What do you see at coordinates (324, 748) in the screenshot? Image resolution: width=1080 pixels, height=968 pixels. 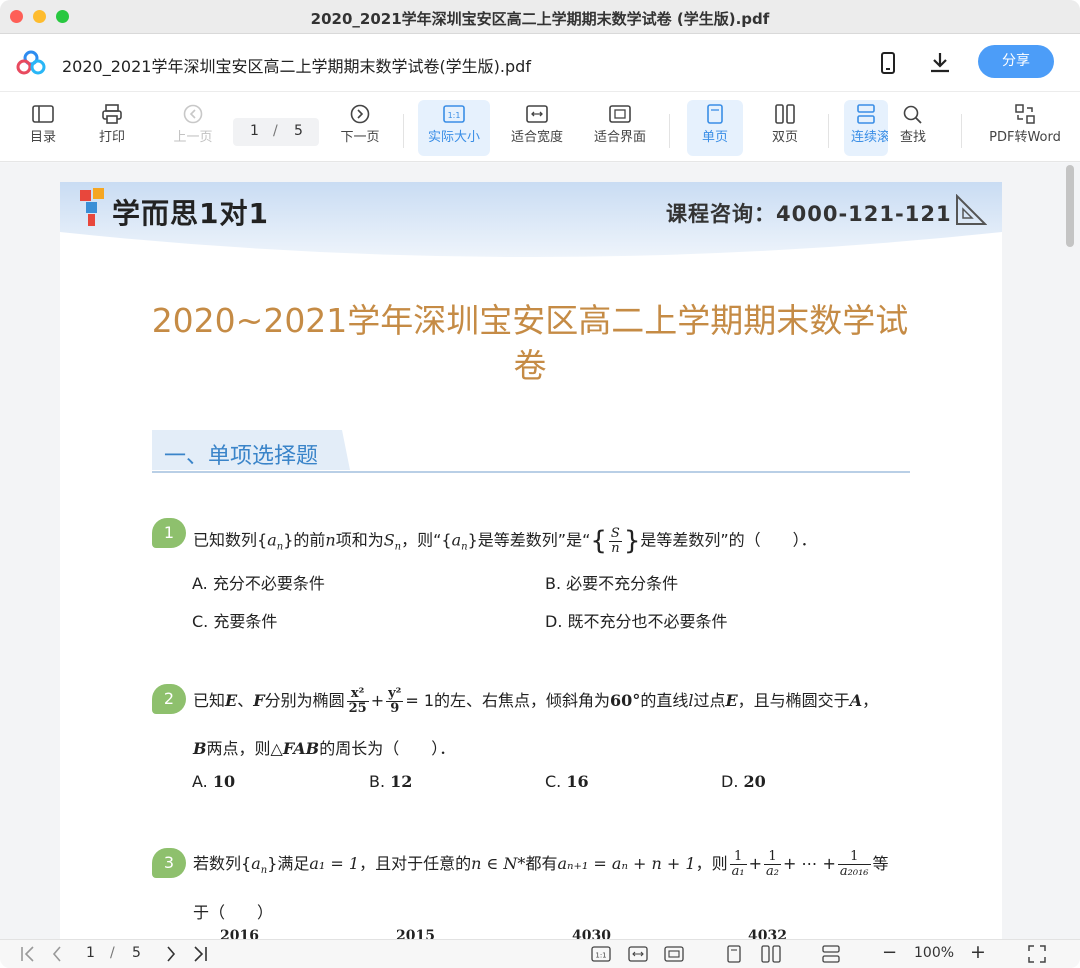 I see `question-2-stem-line2: B两点，则△FAB的周长为（ ）．` at bounding box center [324, 748].